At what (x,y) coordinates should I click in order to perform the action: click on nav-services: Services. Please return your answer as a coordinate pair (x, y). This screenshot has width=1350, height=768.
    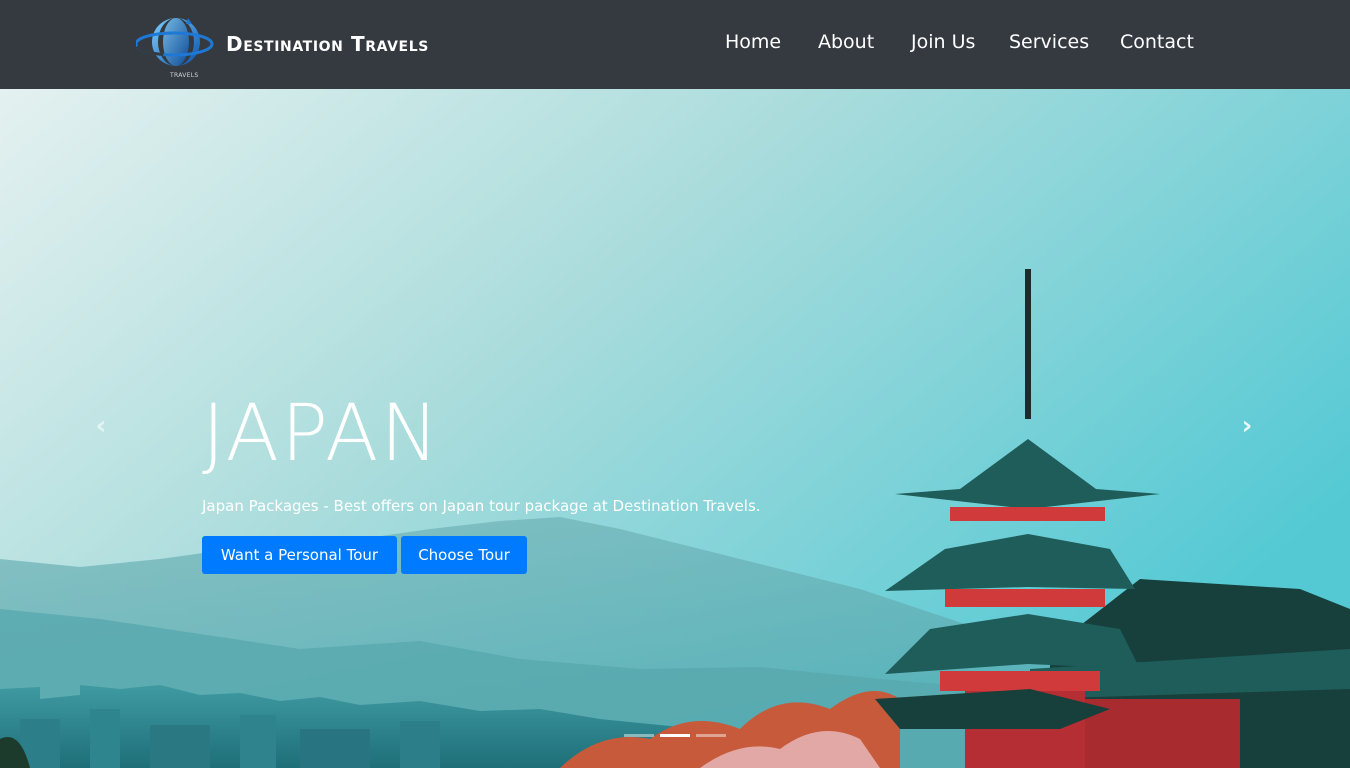
    Looking at the image, I should click on (1049, 42).